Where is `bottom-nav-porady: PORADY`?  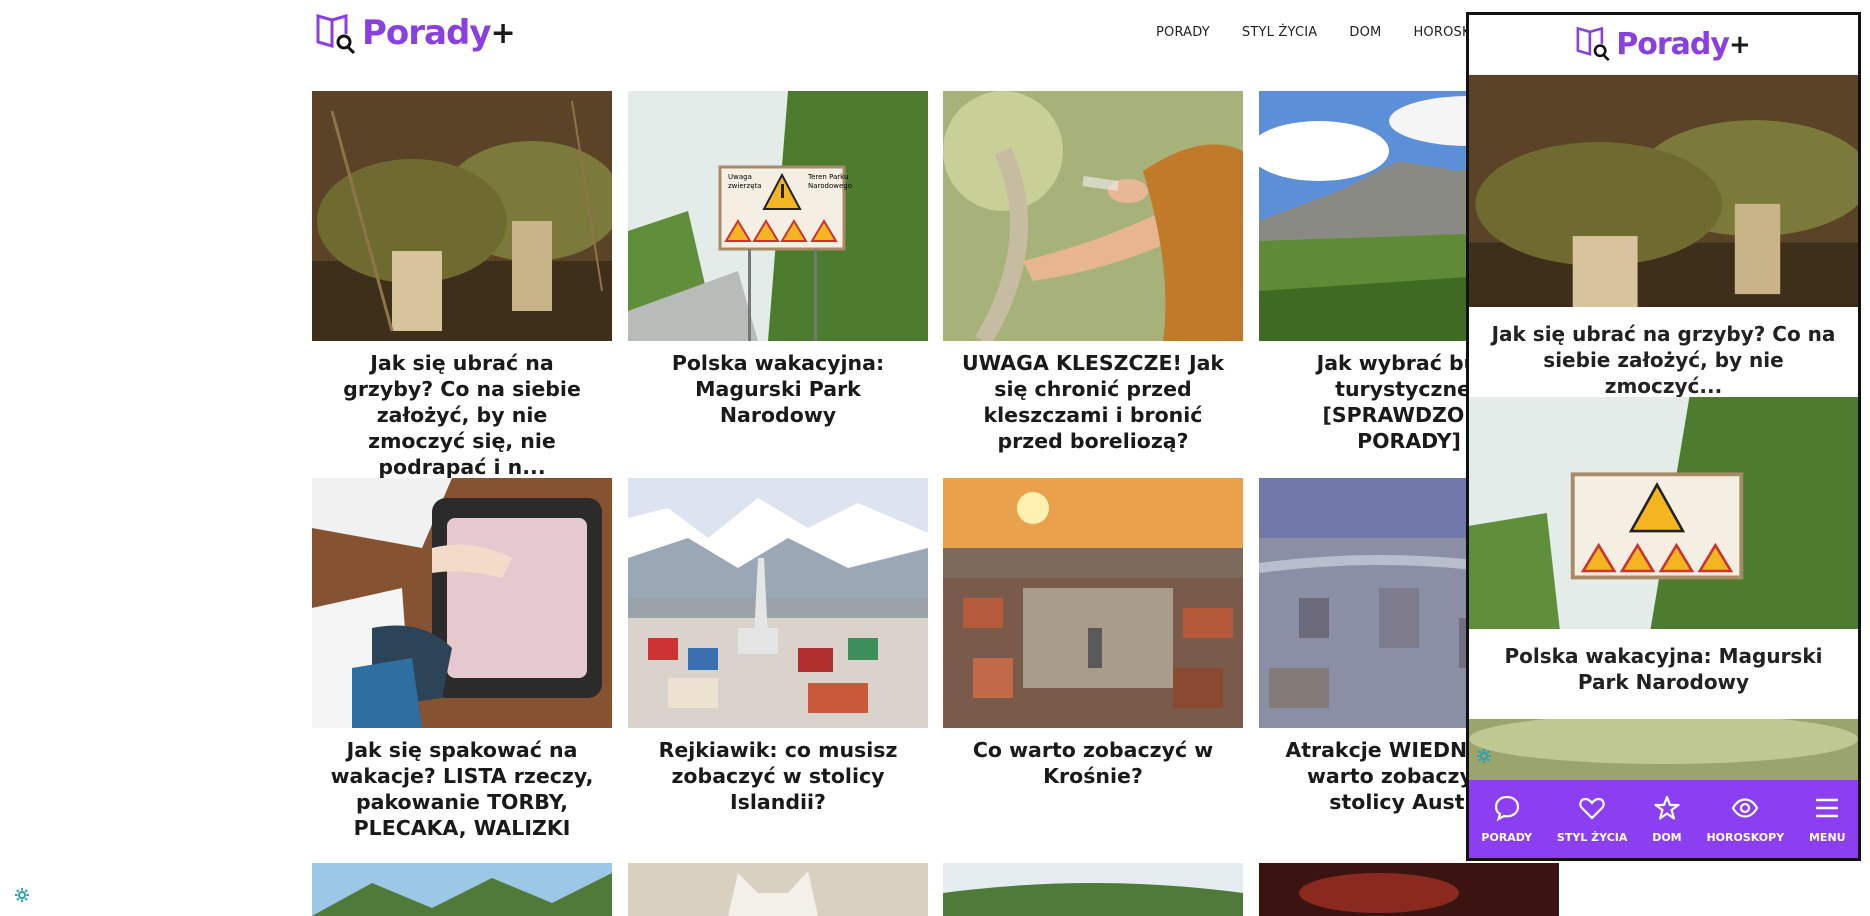
bottom-nav-porady: PORADY is located at coordinates (1506, 819).